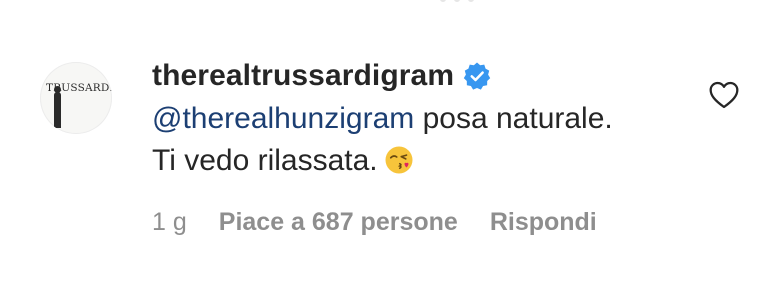  What do you see at coordinates (513, 118) in the screenshot?
I see `comment-text-line1: posa naturale.` at bounding box center [513, 118].